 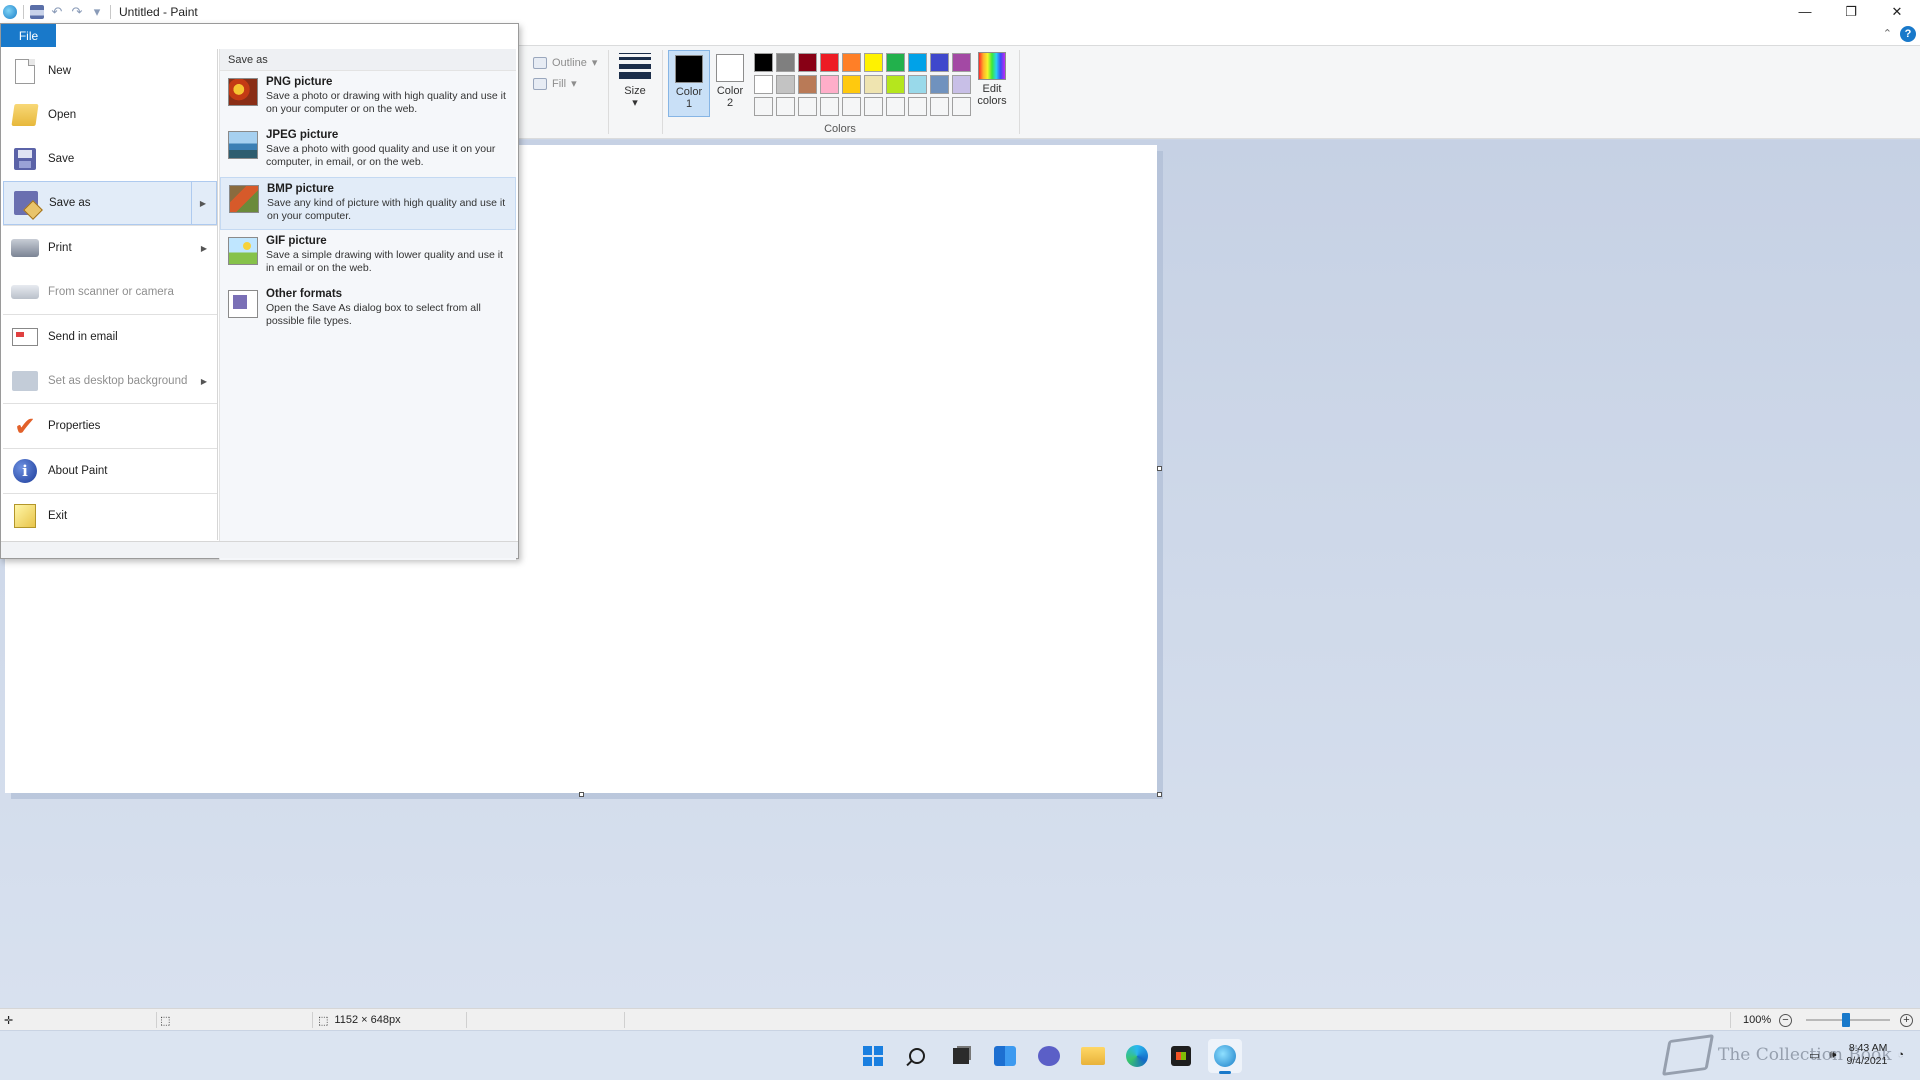 I want to click on task-view-button, so click(x=961, y=1056).